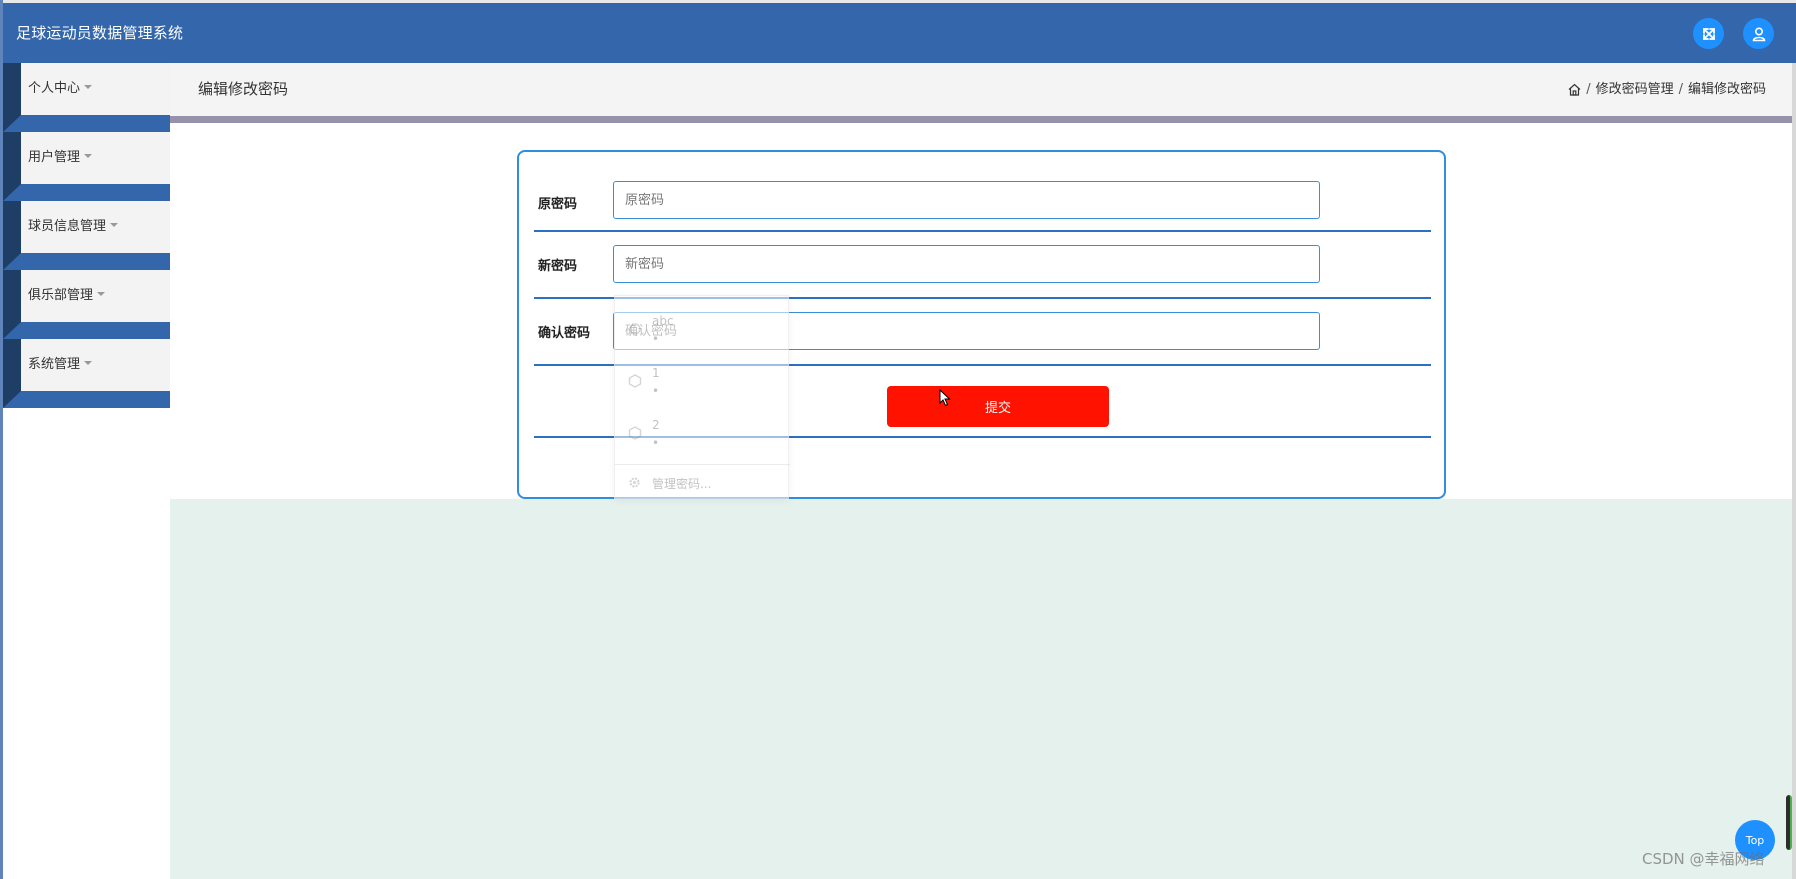 The height and width of the screenshot is (879, 1796). Describe the element at coordinates (54, 157) in the screenshot. I see `sidebar-item-text: 用户管理` at that location.